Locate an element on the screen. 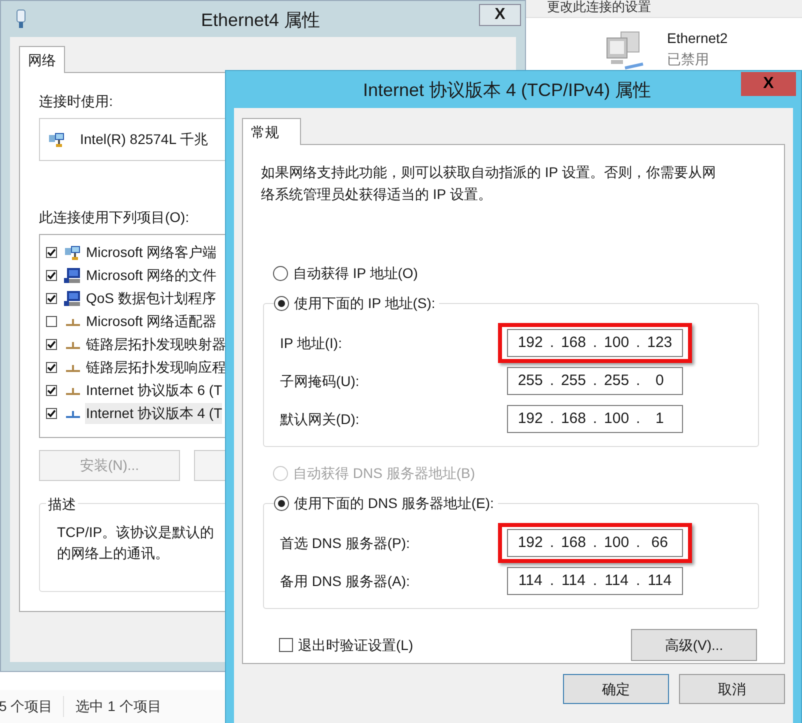 The width and height of the screenshot is (802, 723). ip-address-field: 192 . 168 . 100 . 123 is located at coordinates (595, 343).